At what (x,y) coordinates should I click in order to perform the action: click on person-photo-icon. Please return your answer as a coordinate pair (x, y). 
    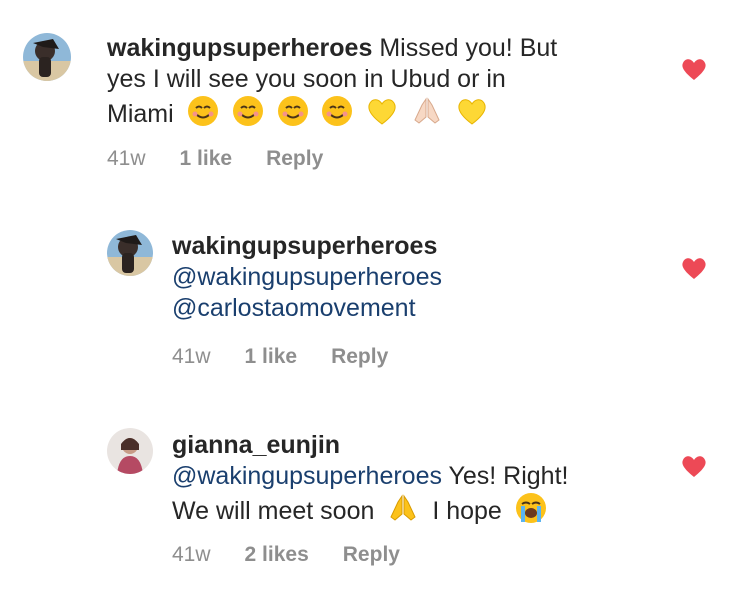
    Looking at the image, I should click on (130, 451).